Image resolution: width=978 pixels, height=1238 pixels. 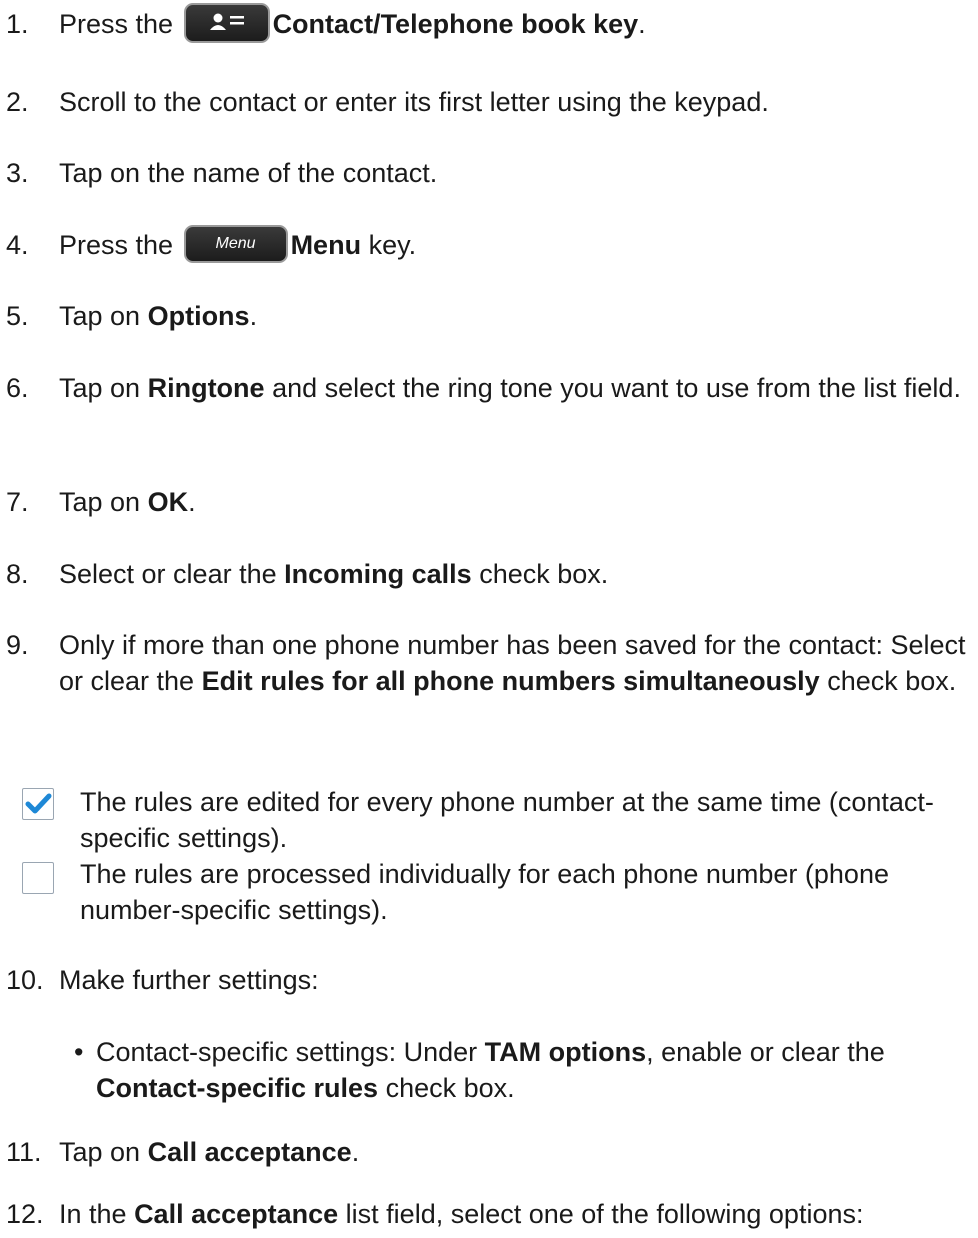 I want to click on step-number: 3., so click(x=17, y=173).